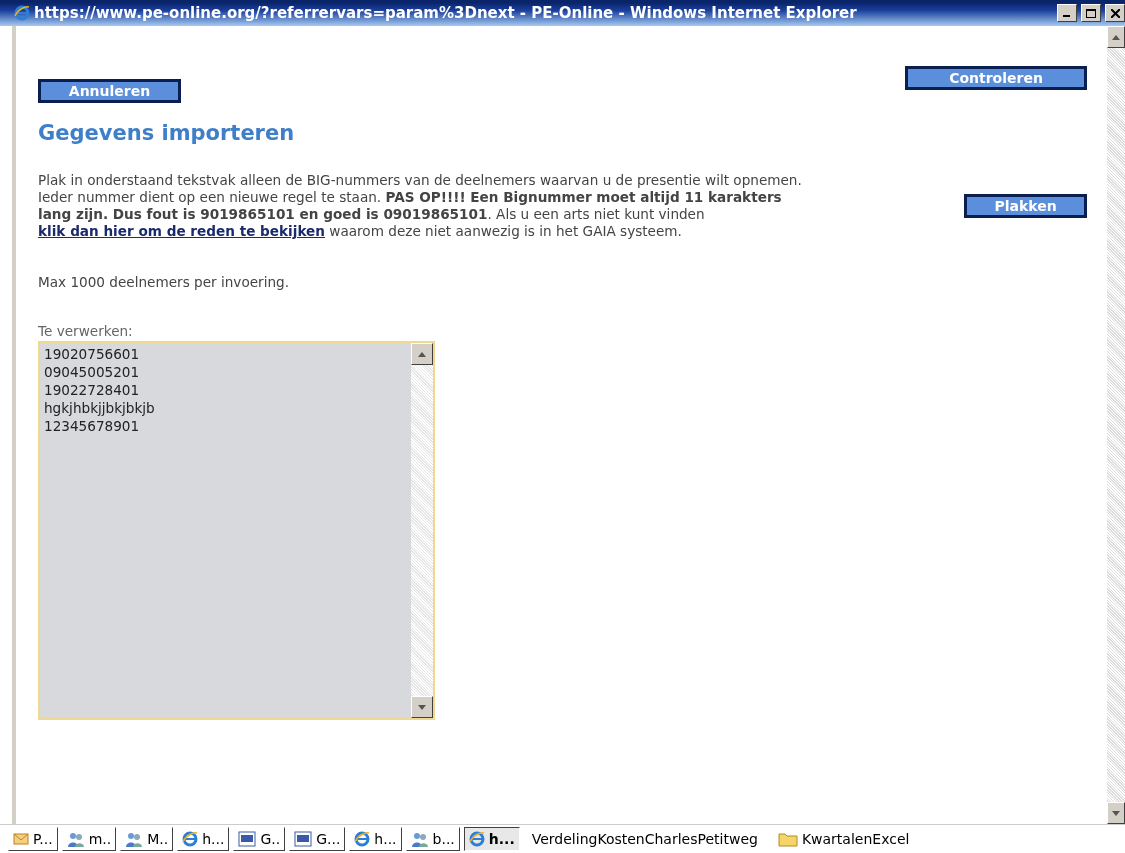 This screenshot has width=1125, height=853. What do you see at coordinates (166, 133) in the screenshot?
I see `page-heading: Gegevens importeren` at bounding box center [166, 133].